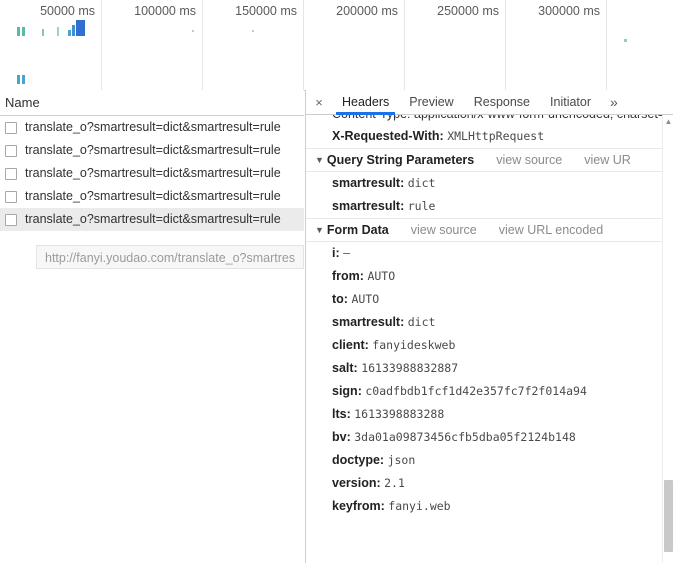  Describe the element at coordinates (365, 102) in the screenshot. I see `tab-headers: Headers` at that location.